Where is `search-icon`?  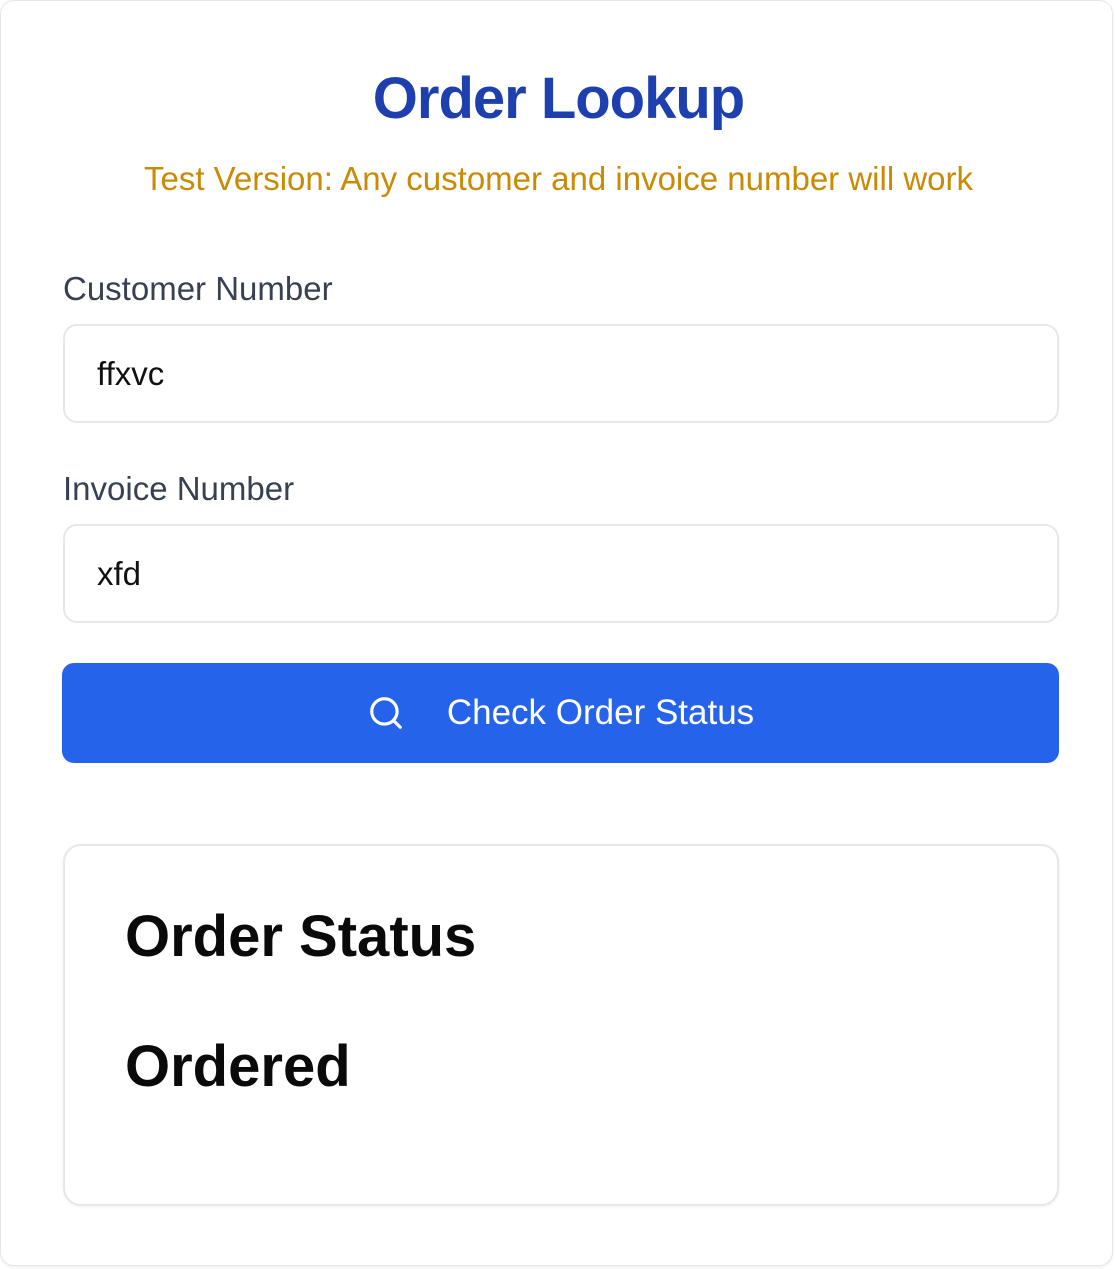
search-icon is located at coordinates (386, 713).